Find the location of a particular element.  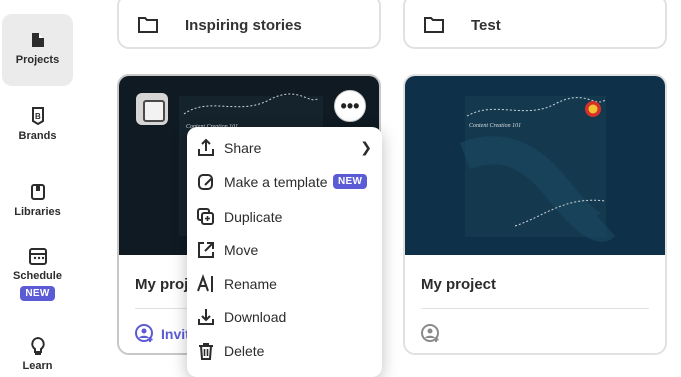

nav-label: Projects is located at coordinates (37, 60).